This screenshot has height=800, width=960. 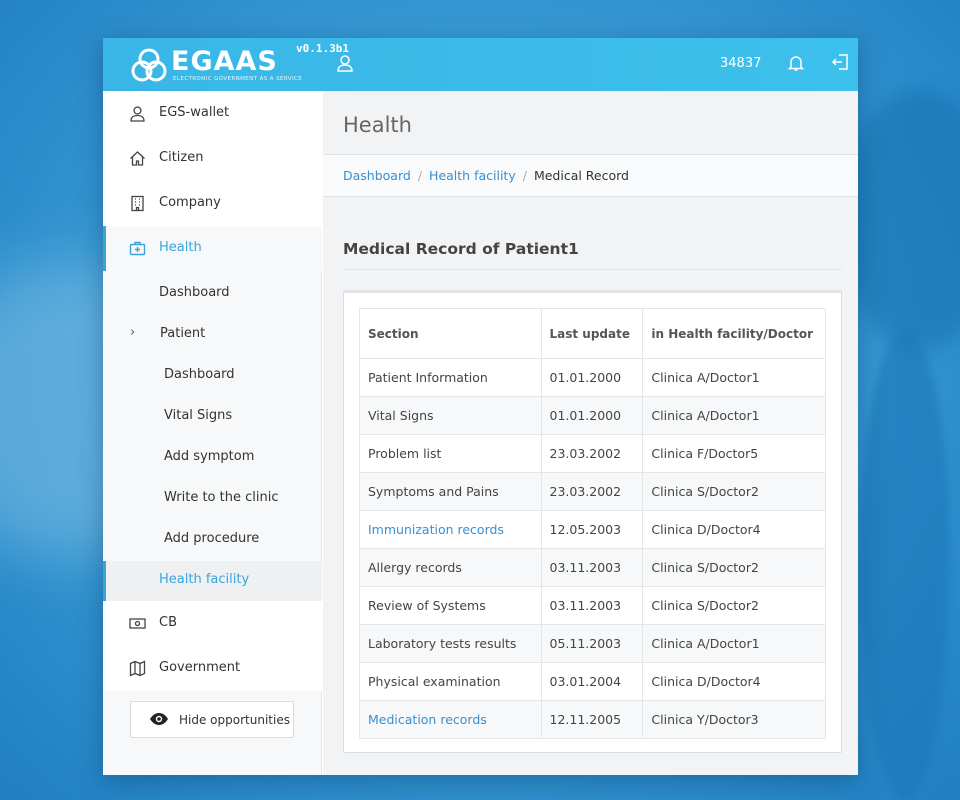 What do you see at coordinates (159, 719) in the screenshot?
I see `eye-icon` at bounding box center [159, 719].